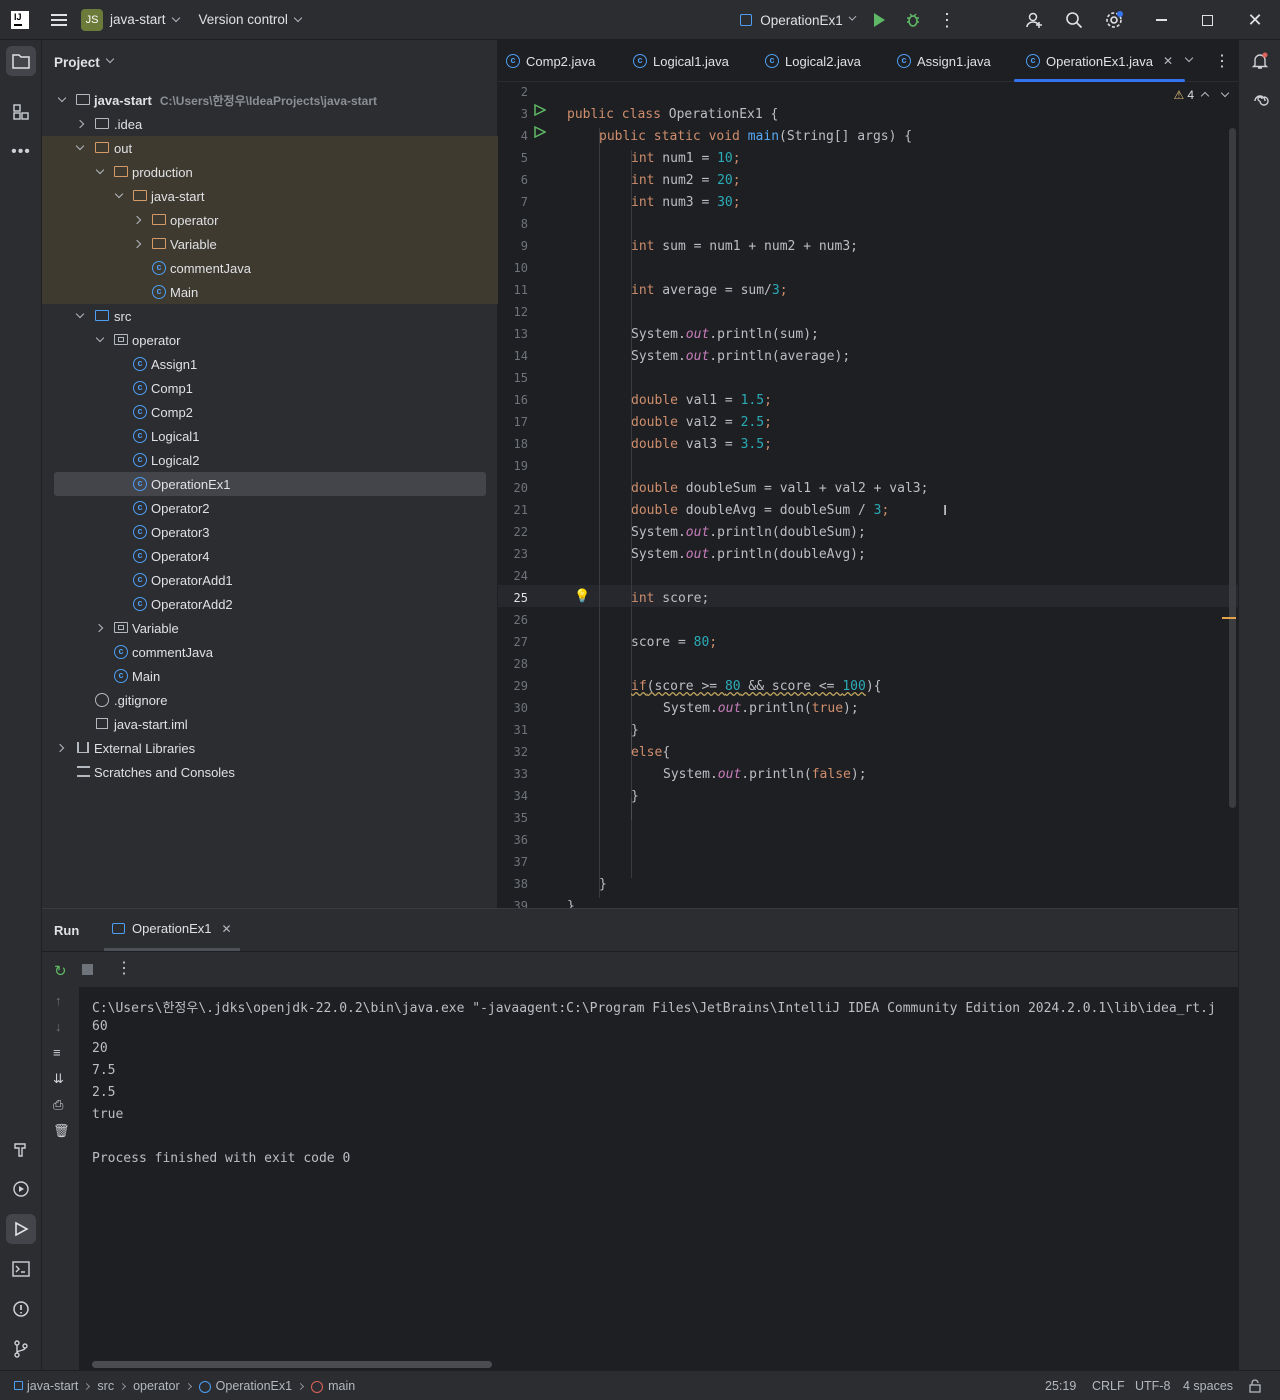 The image size is (1280, 1400). I want to click on stop-icon, so click(87, 969).